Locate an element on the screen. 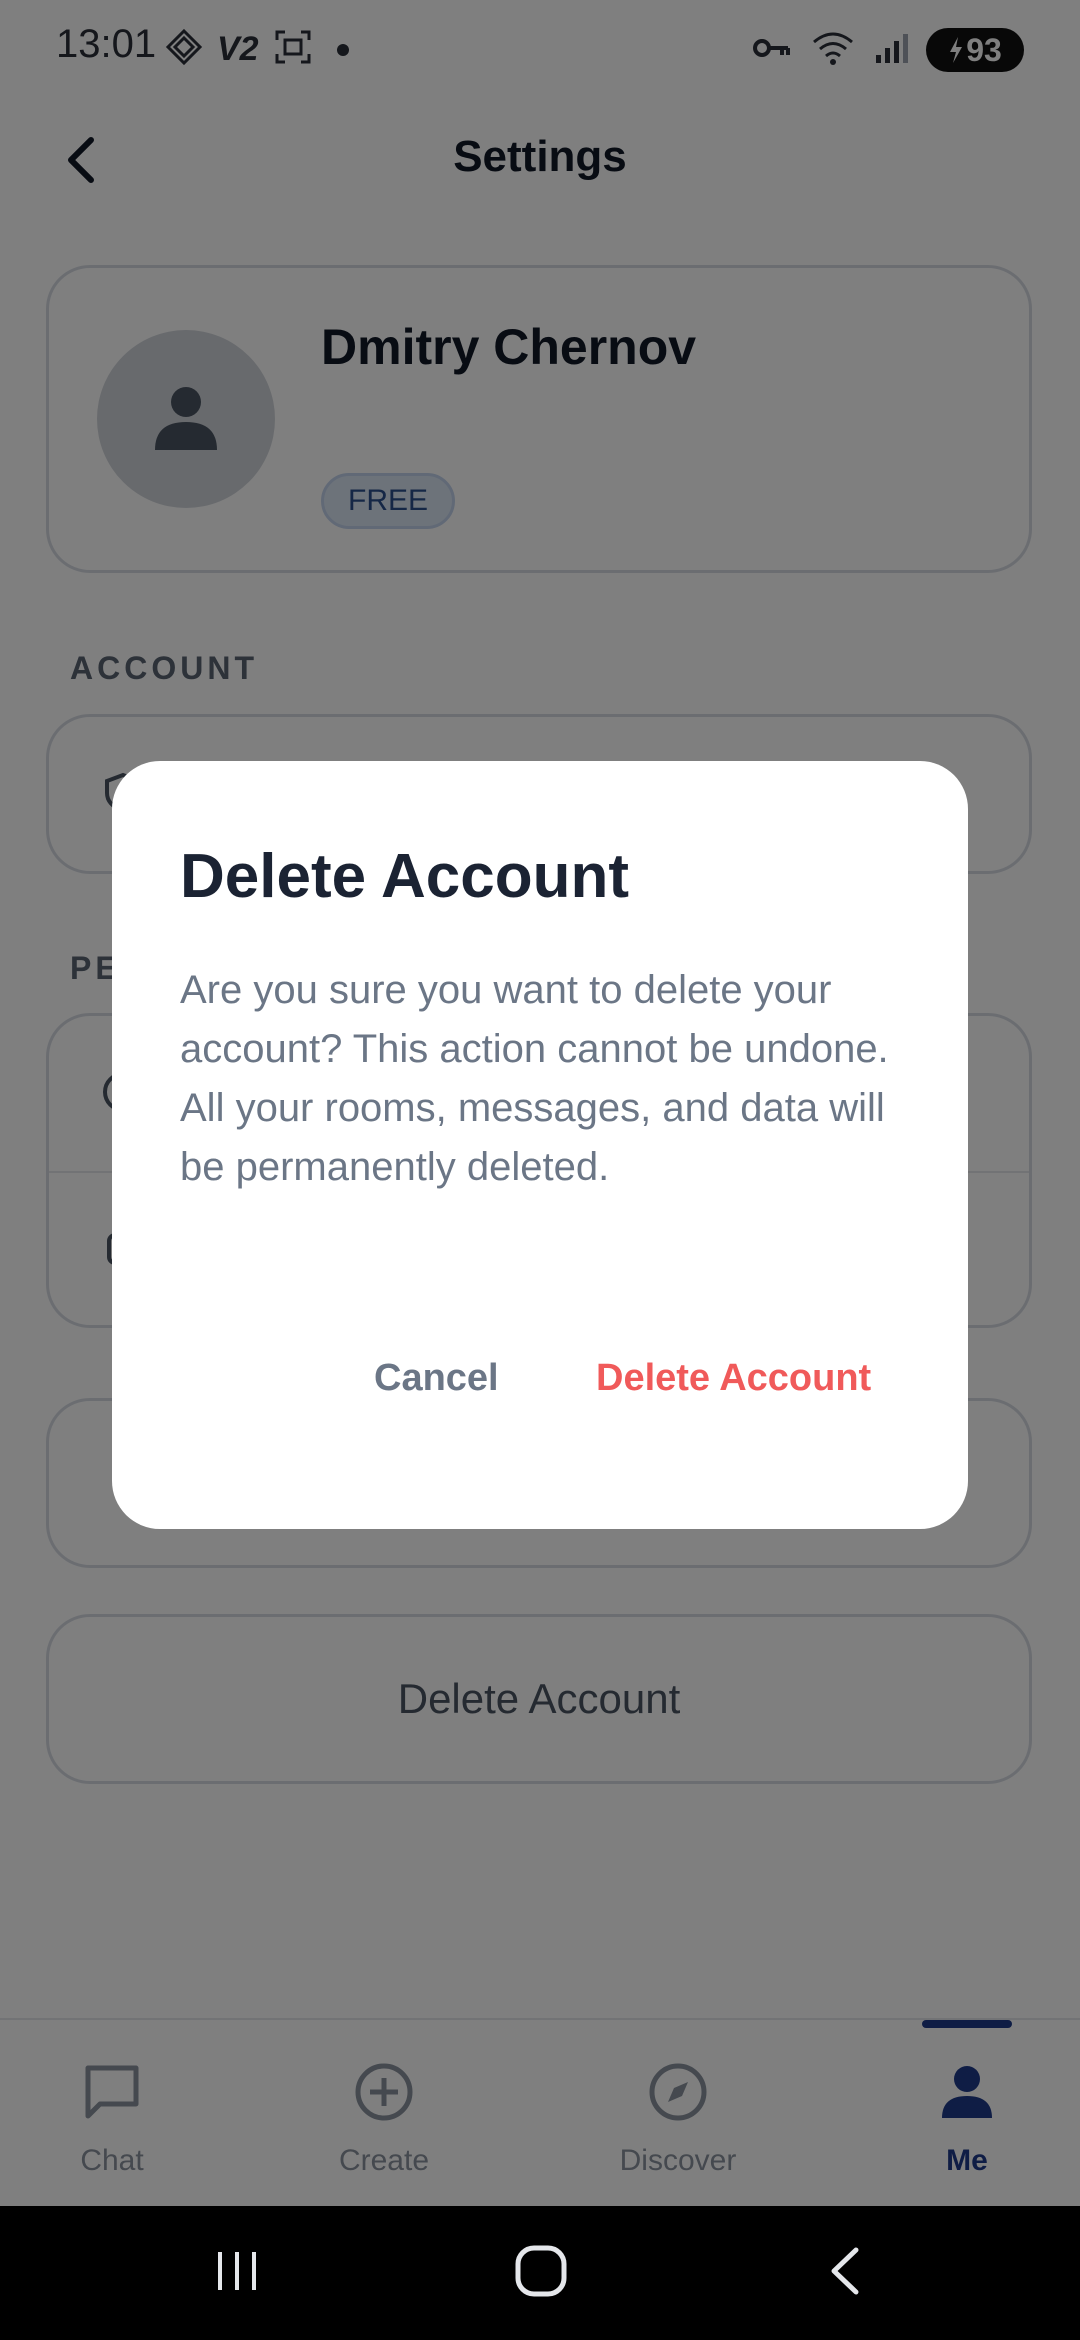 This screenshot has width=1080, height=2340. dialog-title: Delete Account is located at coordinates (405, 876).